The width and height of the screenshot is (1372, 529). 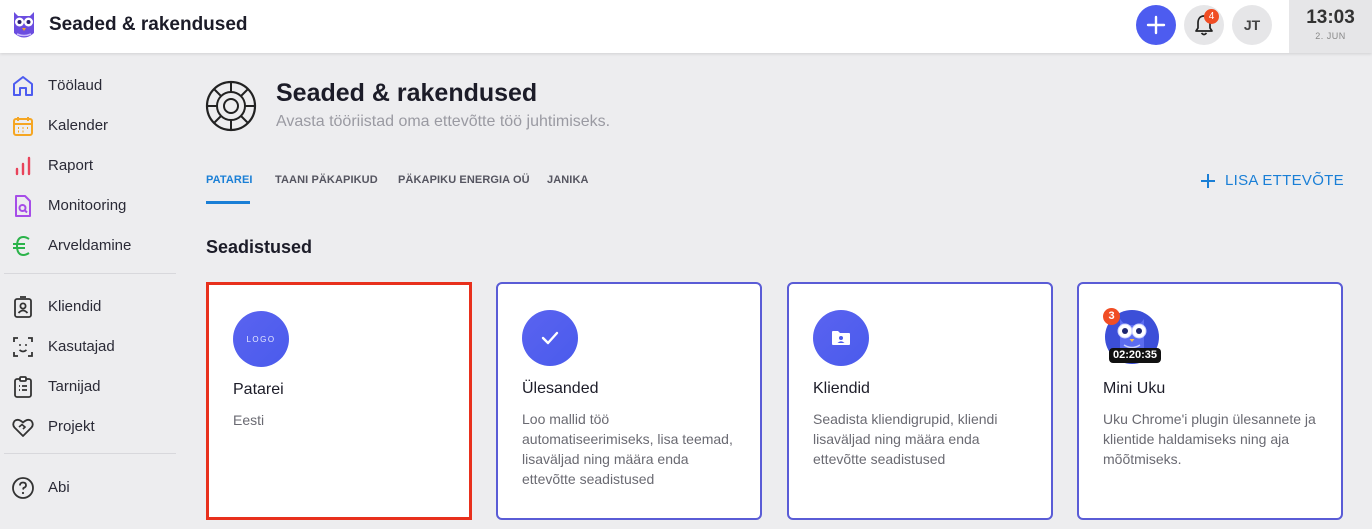 I want to click on folder-person-icon, so click(x=841, y=338).